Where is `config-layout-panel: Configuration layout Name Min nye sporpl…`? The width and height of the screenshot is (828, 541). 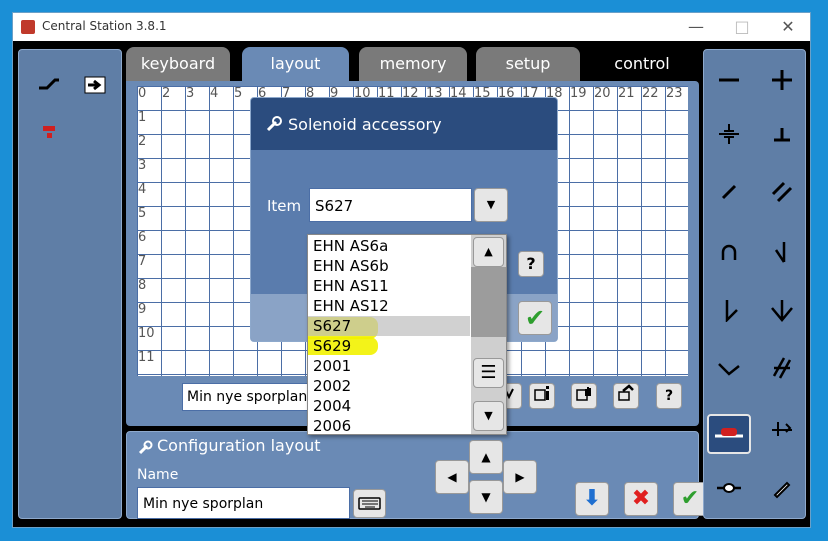
config-layout-panel: Configuration layout Name Min nye sporpl… is located at coordinates (416, 475).